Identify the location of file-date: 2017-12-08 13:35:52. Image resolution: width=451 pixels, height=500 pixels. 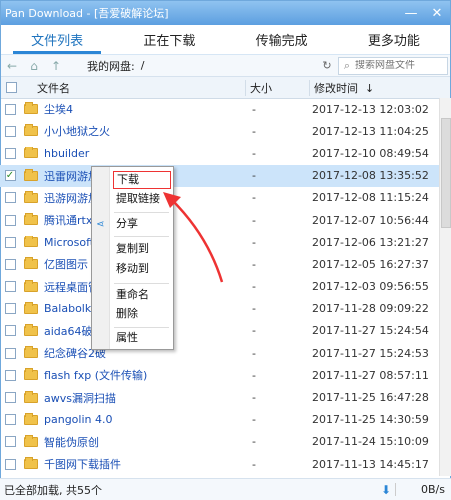
(370, 176).